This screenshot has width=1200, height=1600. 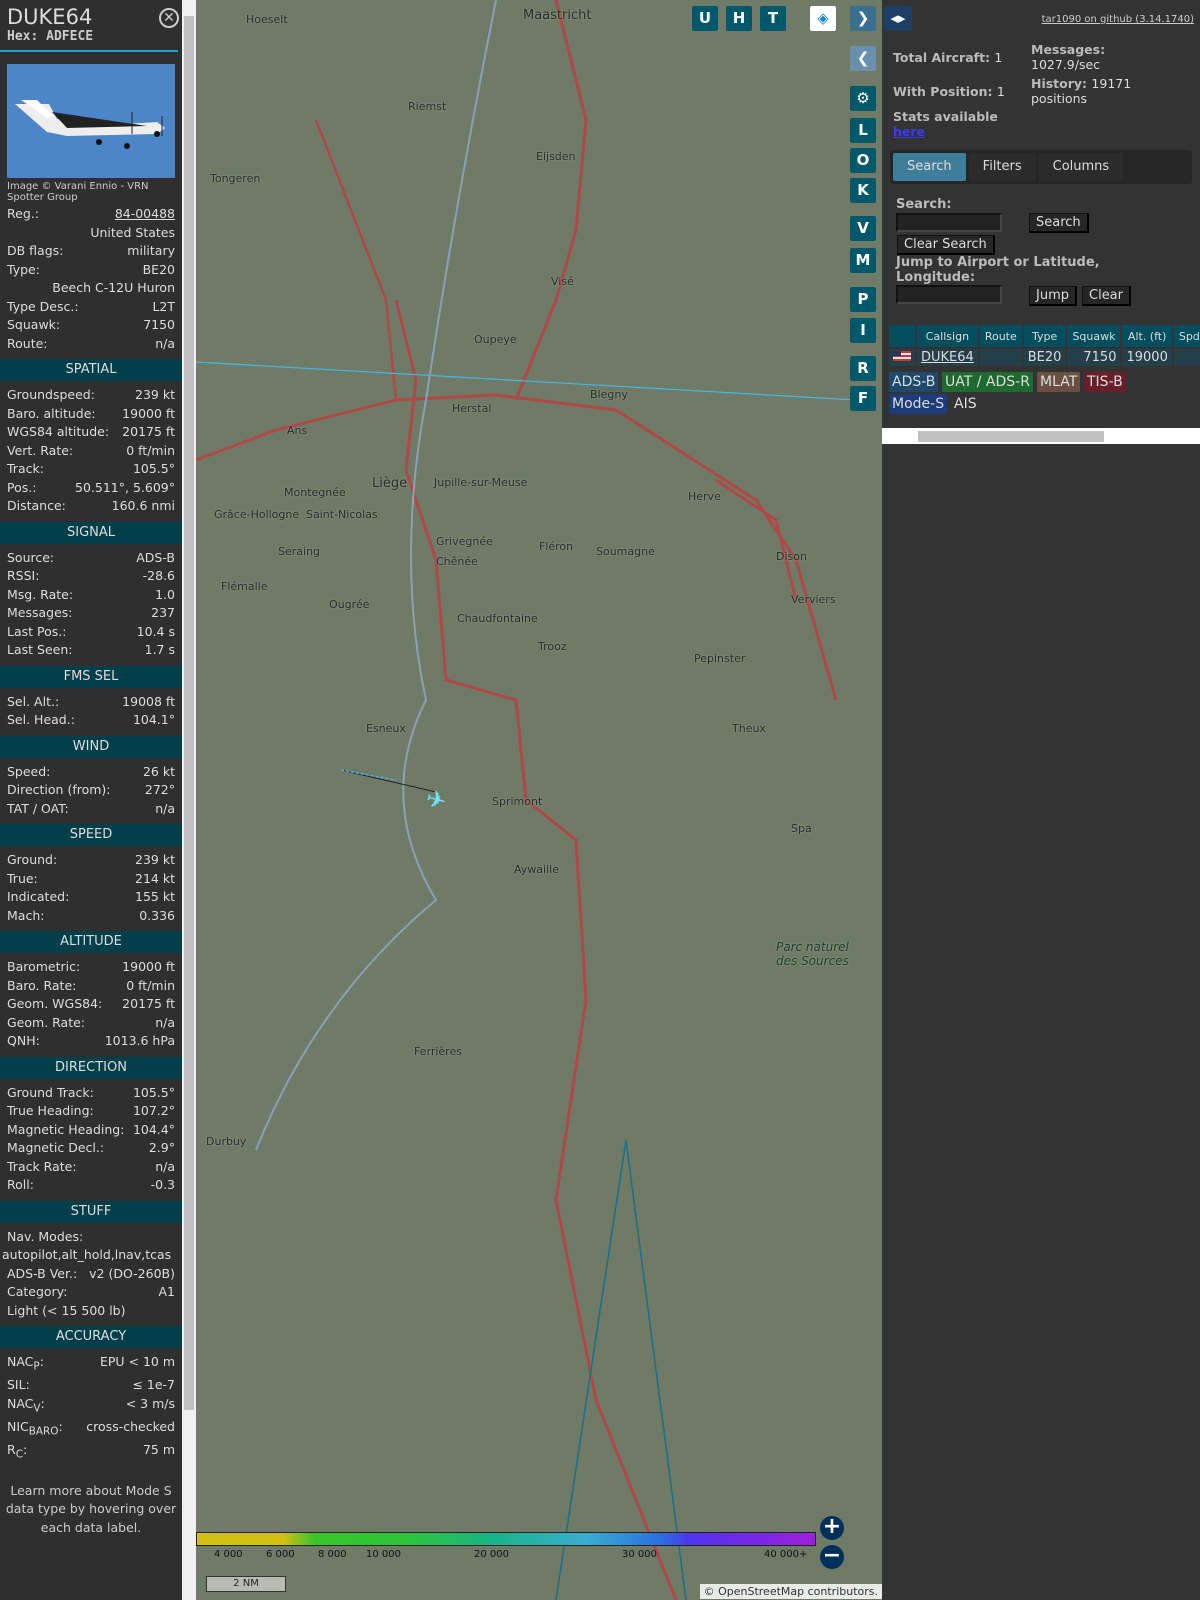 What do you see at coordinates (832, 1557) in the screenshot?
I see `zoom-out-button: −` at bounding box center [832, 1557].